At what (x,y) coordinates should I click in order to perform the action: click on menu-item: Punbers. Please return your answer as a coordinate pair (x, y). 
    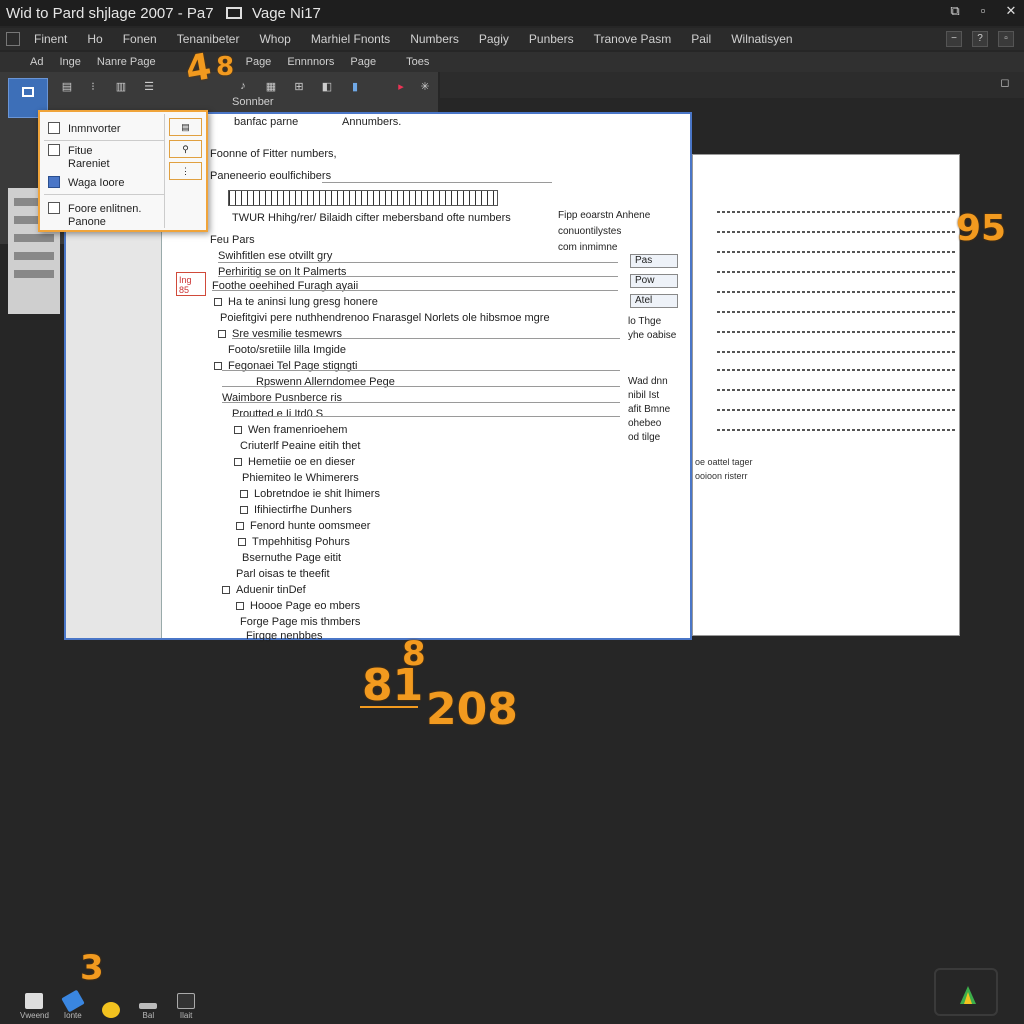
    Looking at the image, I should click on (551, 39).